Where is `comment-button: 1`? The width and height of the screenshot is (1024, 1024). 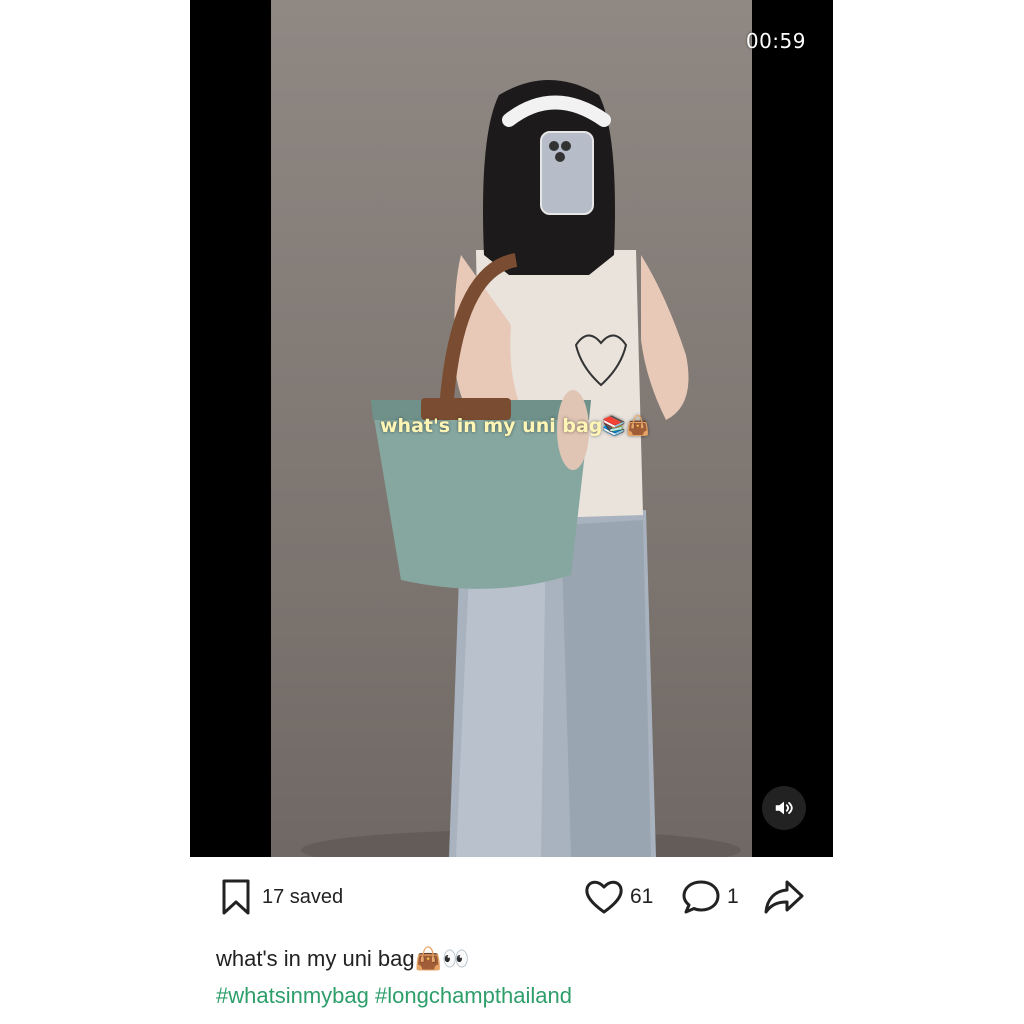
comment-button: 1 is located at coordinates (710, 897).